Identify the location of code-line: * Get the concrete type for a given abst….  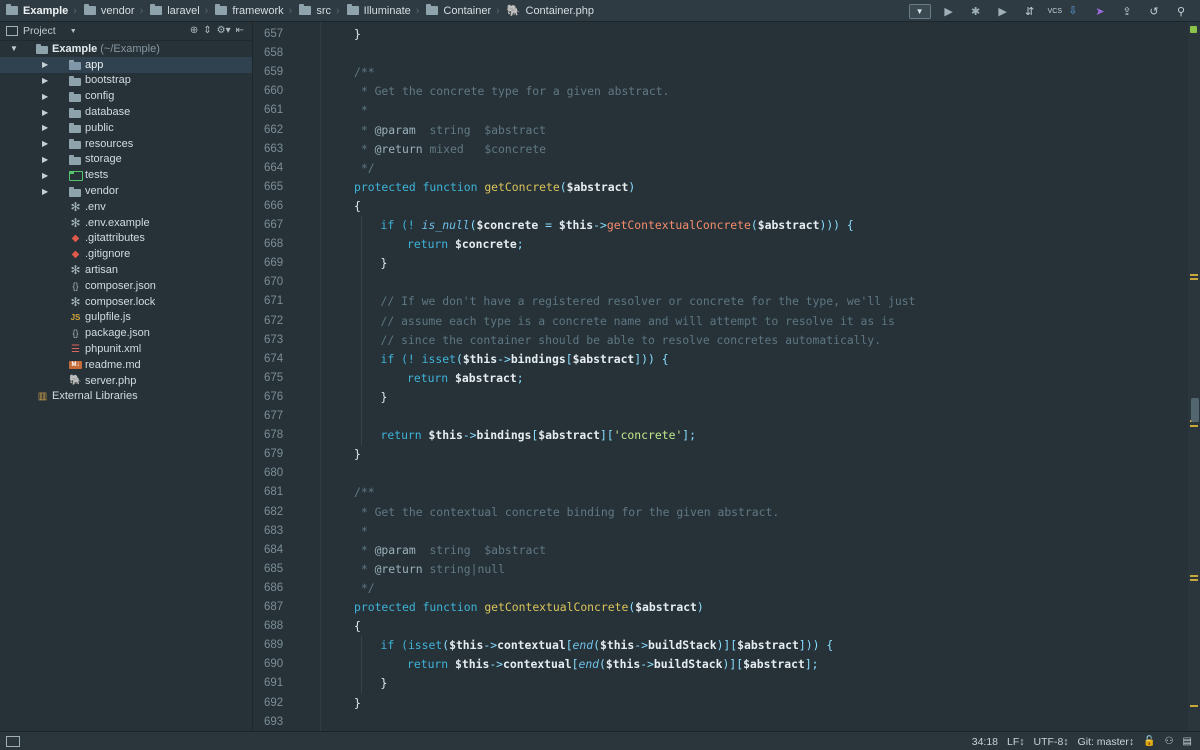
(512, 91).